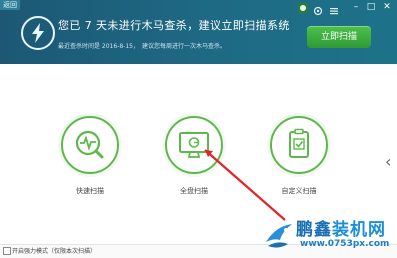 The width and height of the screenshot is (397, 258). Describe the element at coordinates (339, 37) in the screenshot. I see `scan-now-button: 立即扫描` at that location.